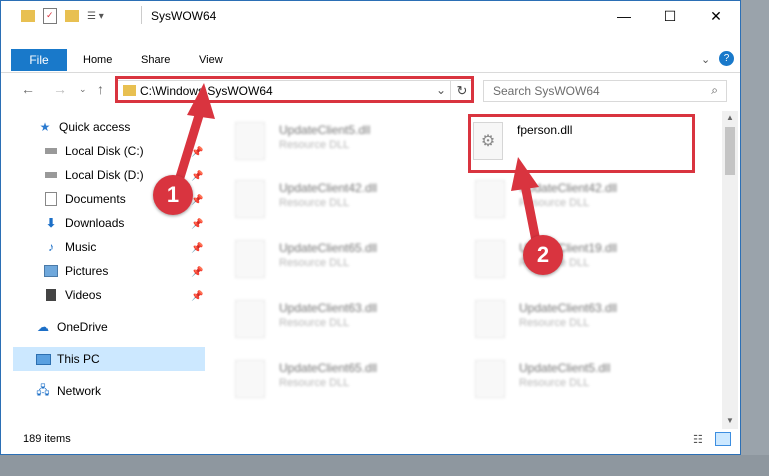 The width and height of the screenshot is (769, 476). Describe the element at coordinates (193, 137) in the screenshot. I see `arrow-one` at that location.